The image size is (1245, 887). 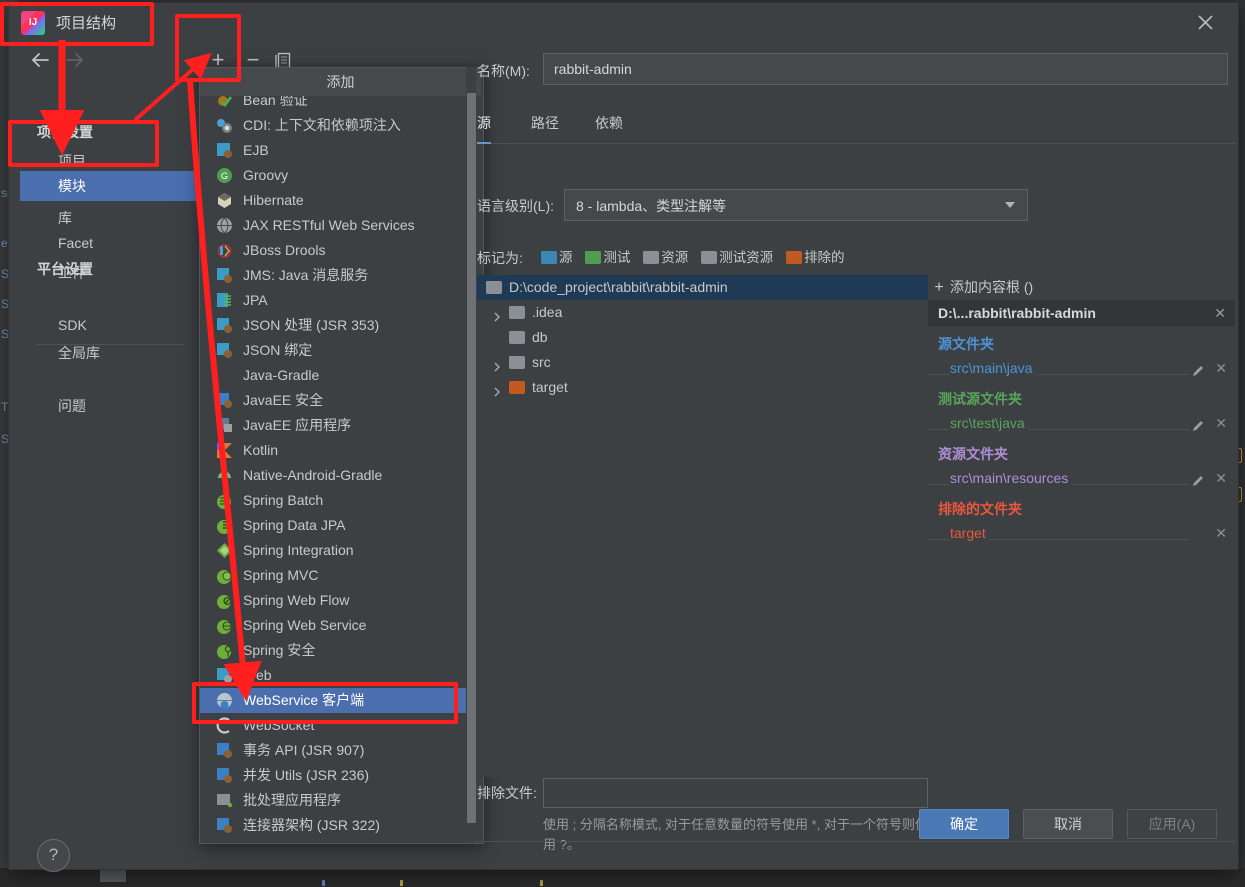 What do you see at coordinates (796, 205) in the screenshot?
I see `language-level-select: 8 - lambda、类型注解等` at bounding box center [796, 205].